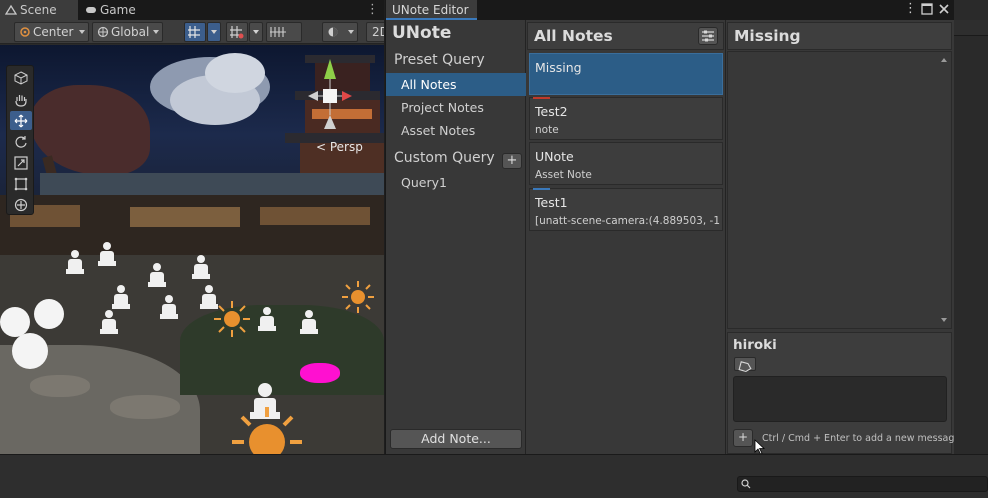 Image resolution: width=988 pixels, height=498 pixels. Describe the element at coordinates (626, 163) in the screenshot. I see `note-card: UNote Asset Note` at that location.